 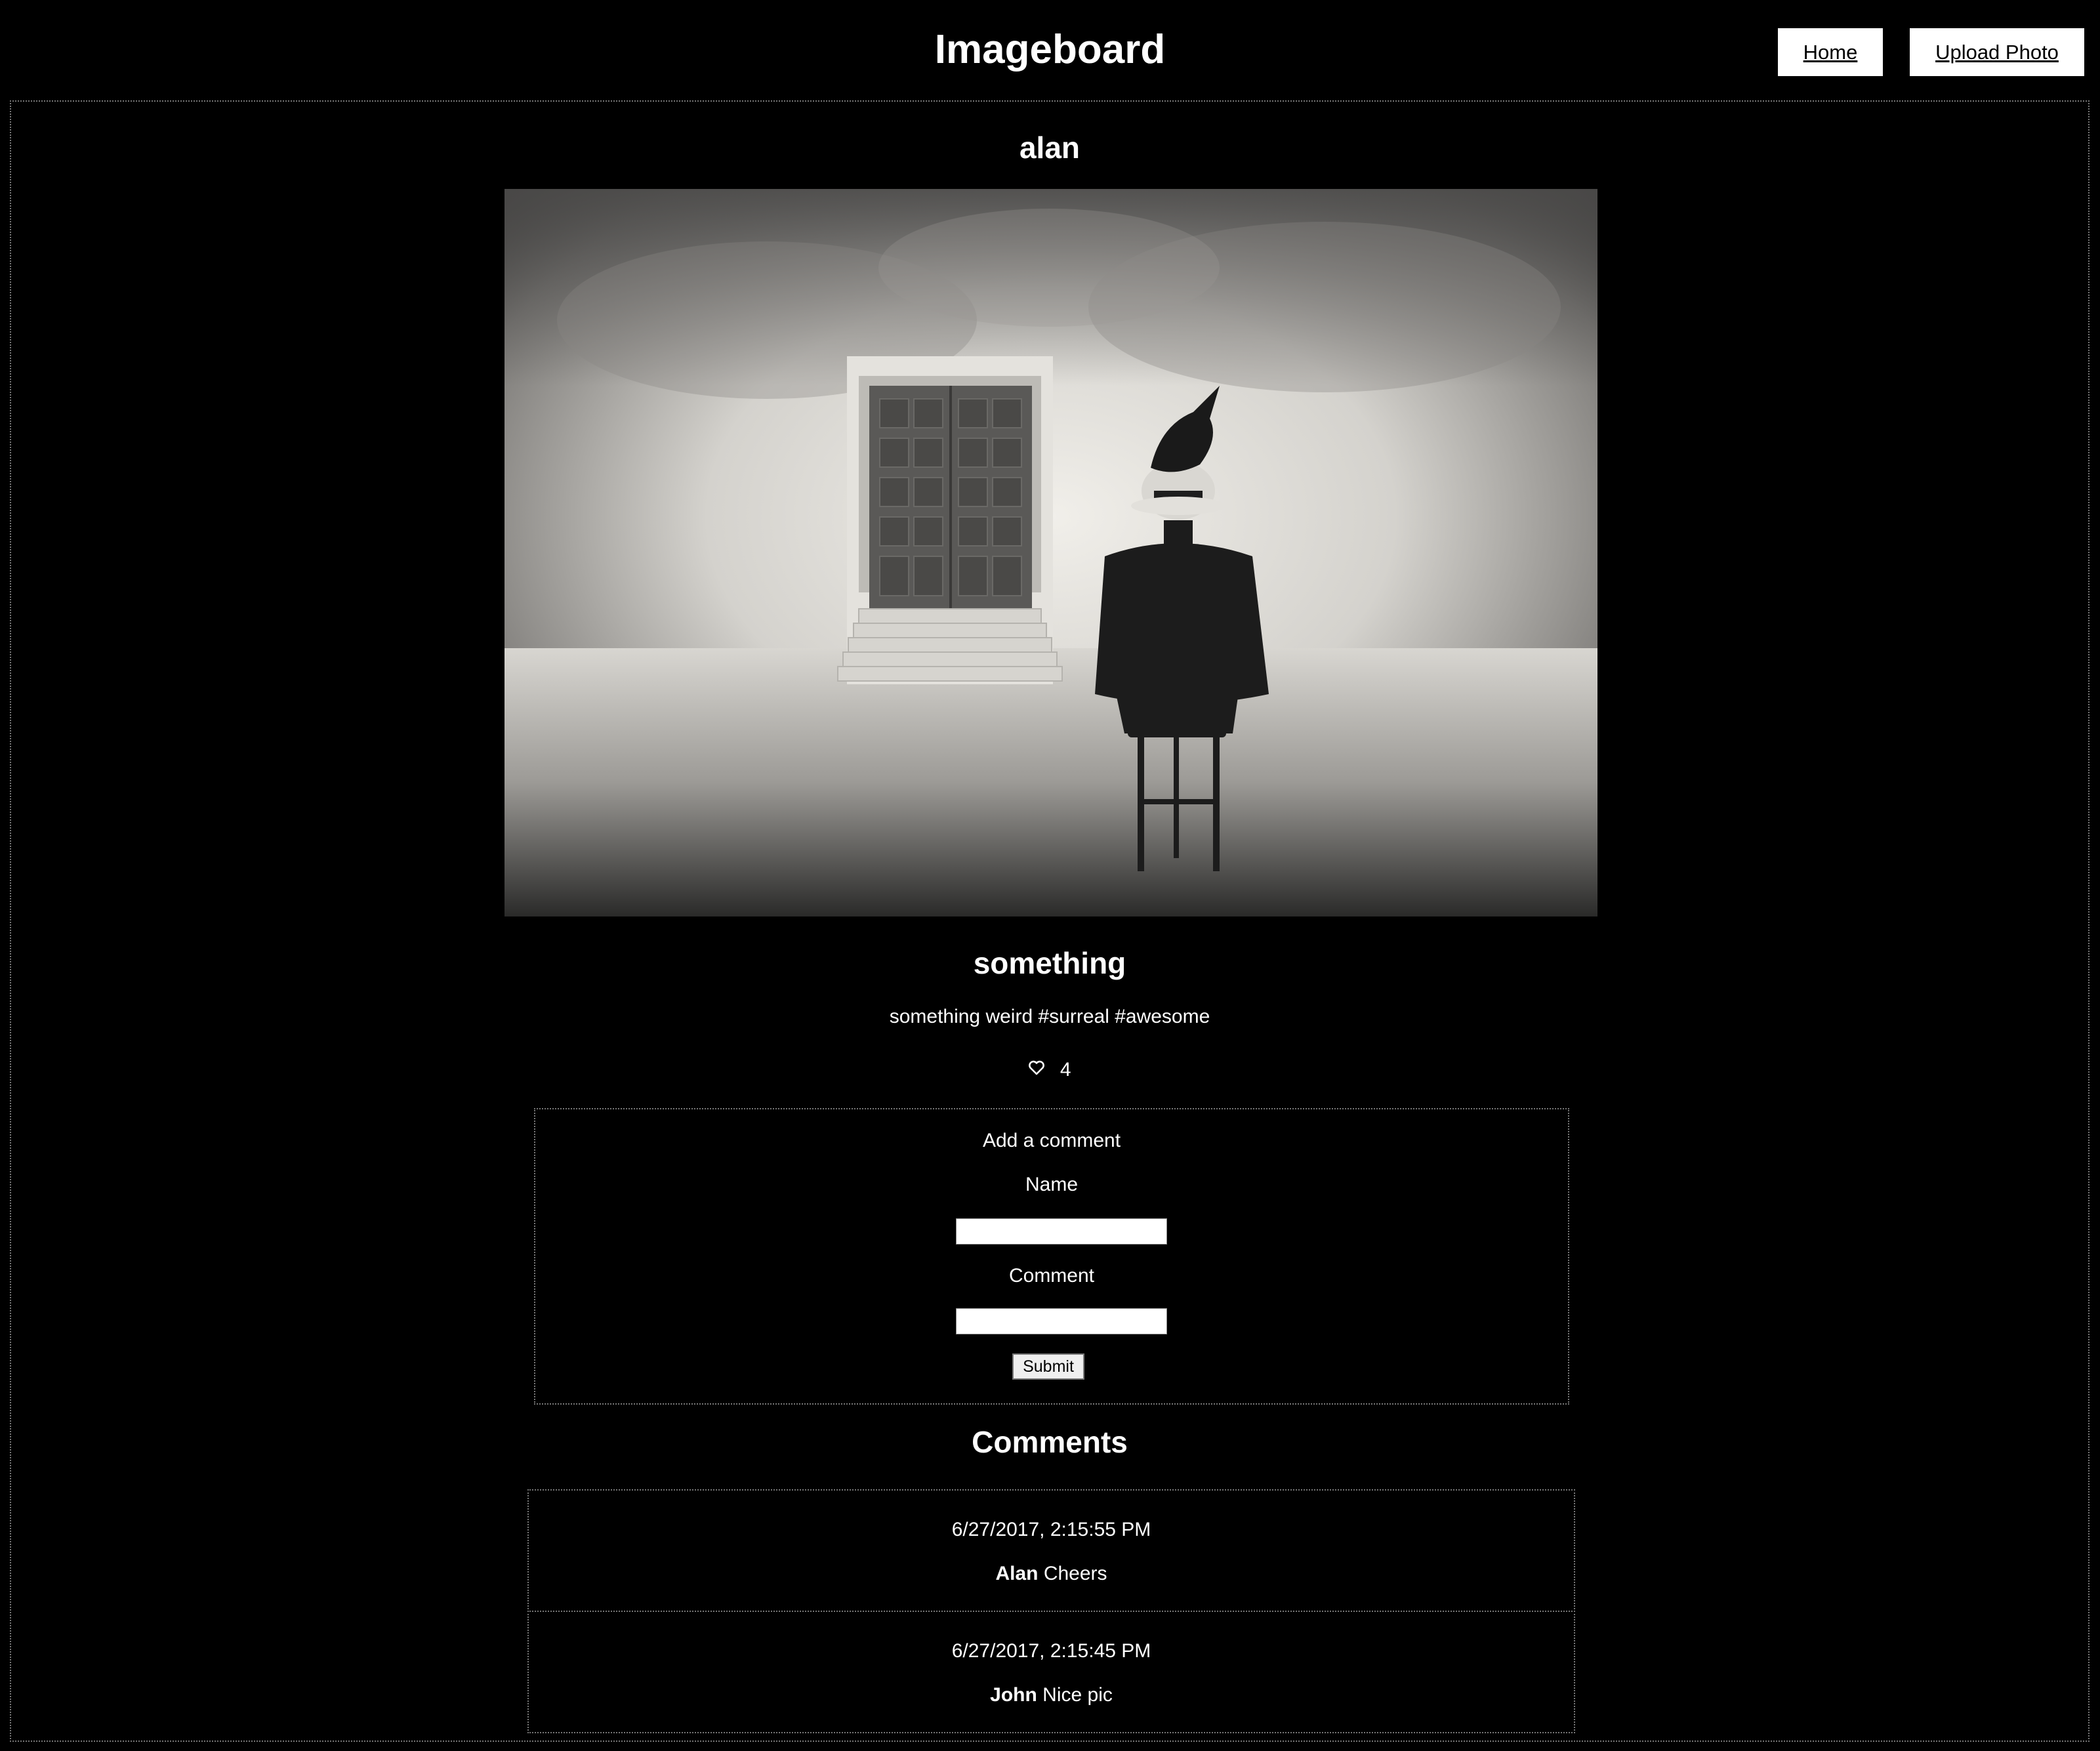 What do you see at coordinates (1061, 1231) in the screenshot?
I see `name-input` at bounding box center [1061, 1231].